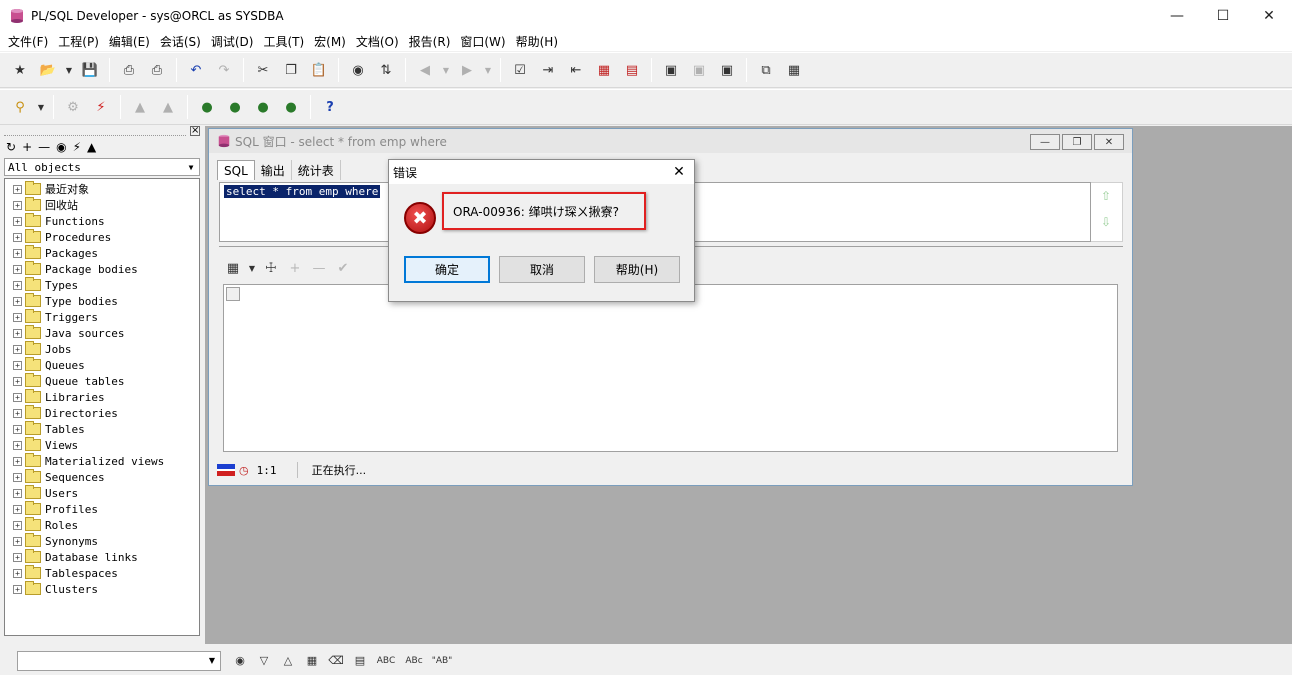 The height and width of the screenshot is (675, 1292). I want to click on db-user-icon: ●, so click(207, 107).